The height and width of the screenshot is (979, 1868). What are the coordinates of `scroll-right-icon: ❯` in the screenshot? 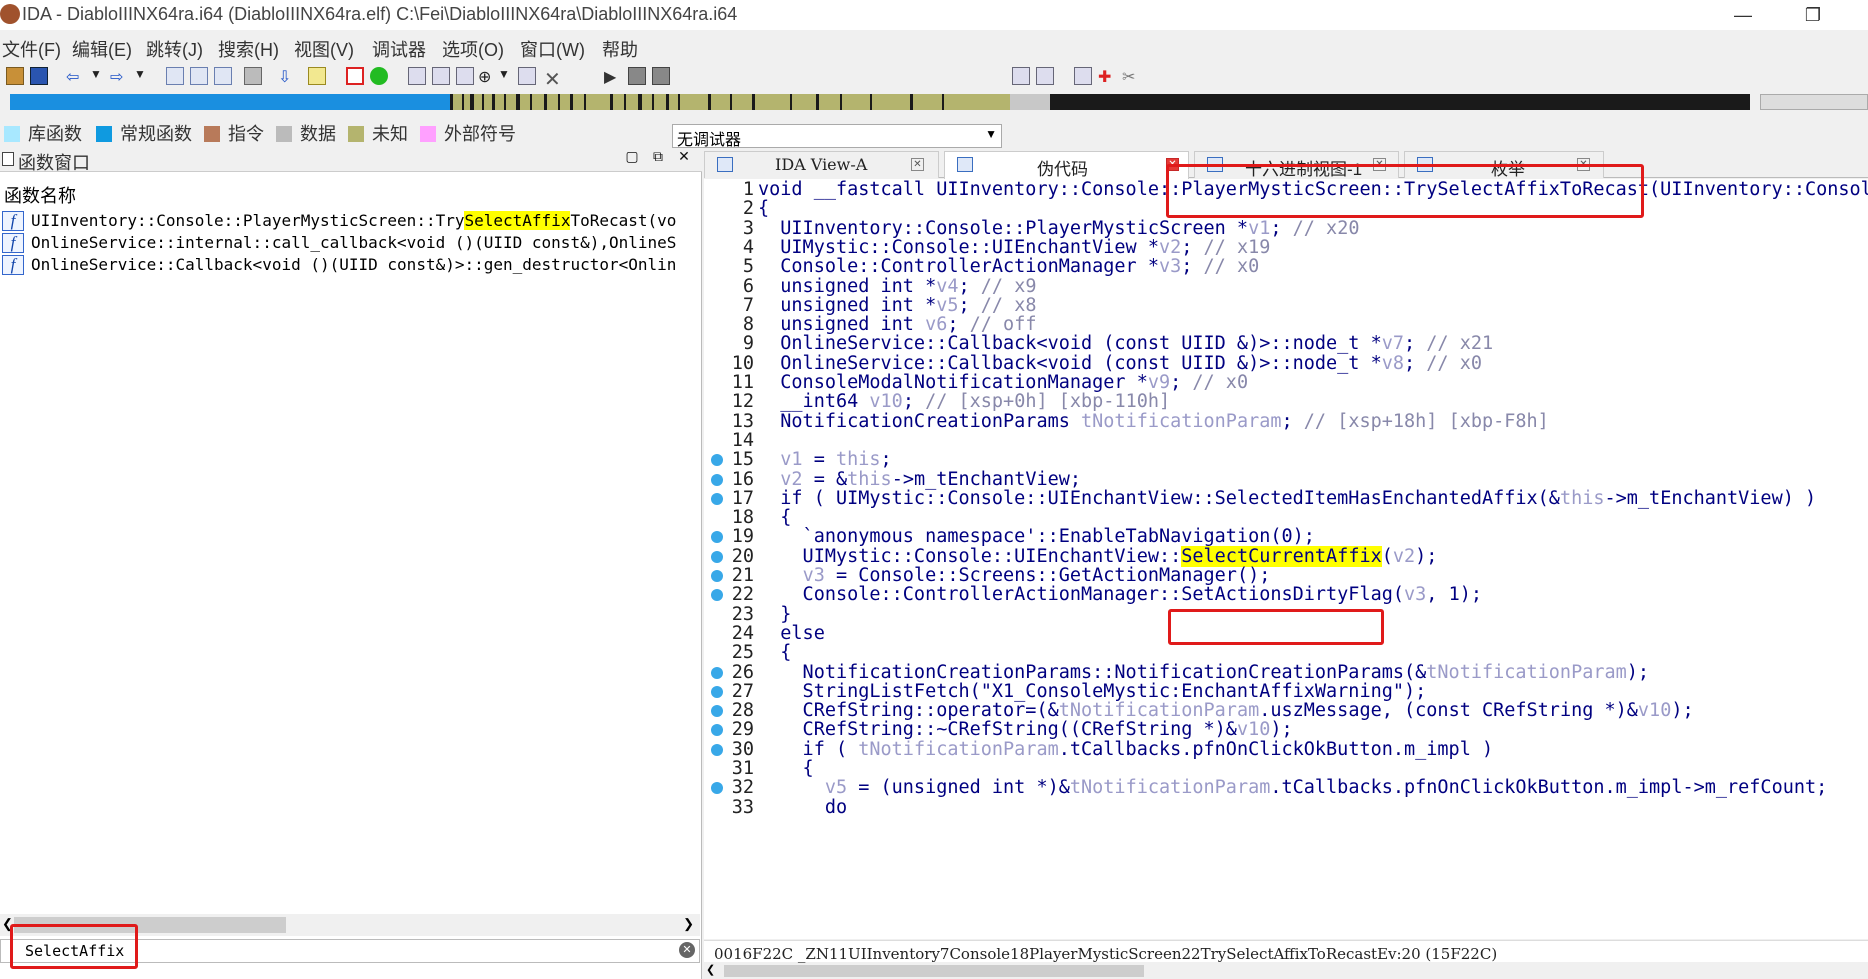 It's located at (688, 924).